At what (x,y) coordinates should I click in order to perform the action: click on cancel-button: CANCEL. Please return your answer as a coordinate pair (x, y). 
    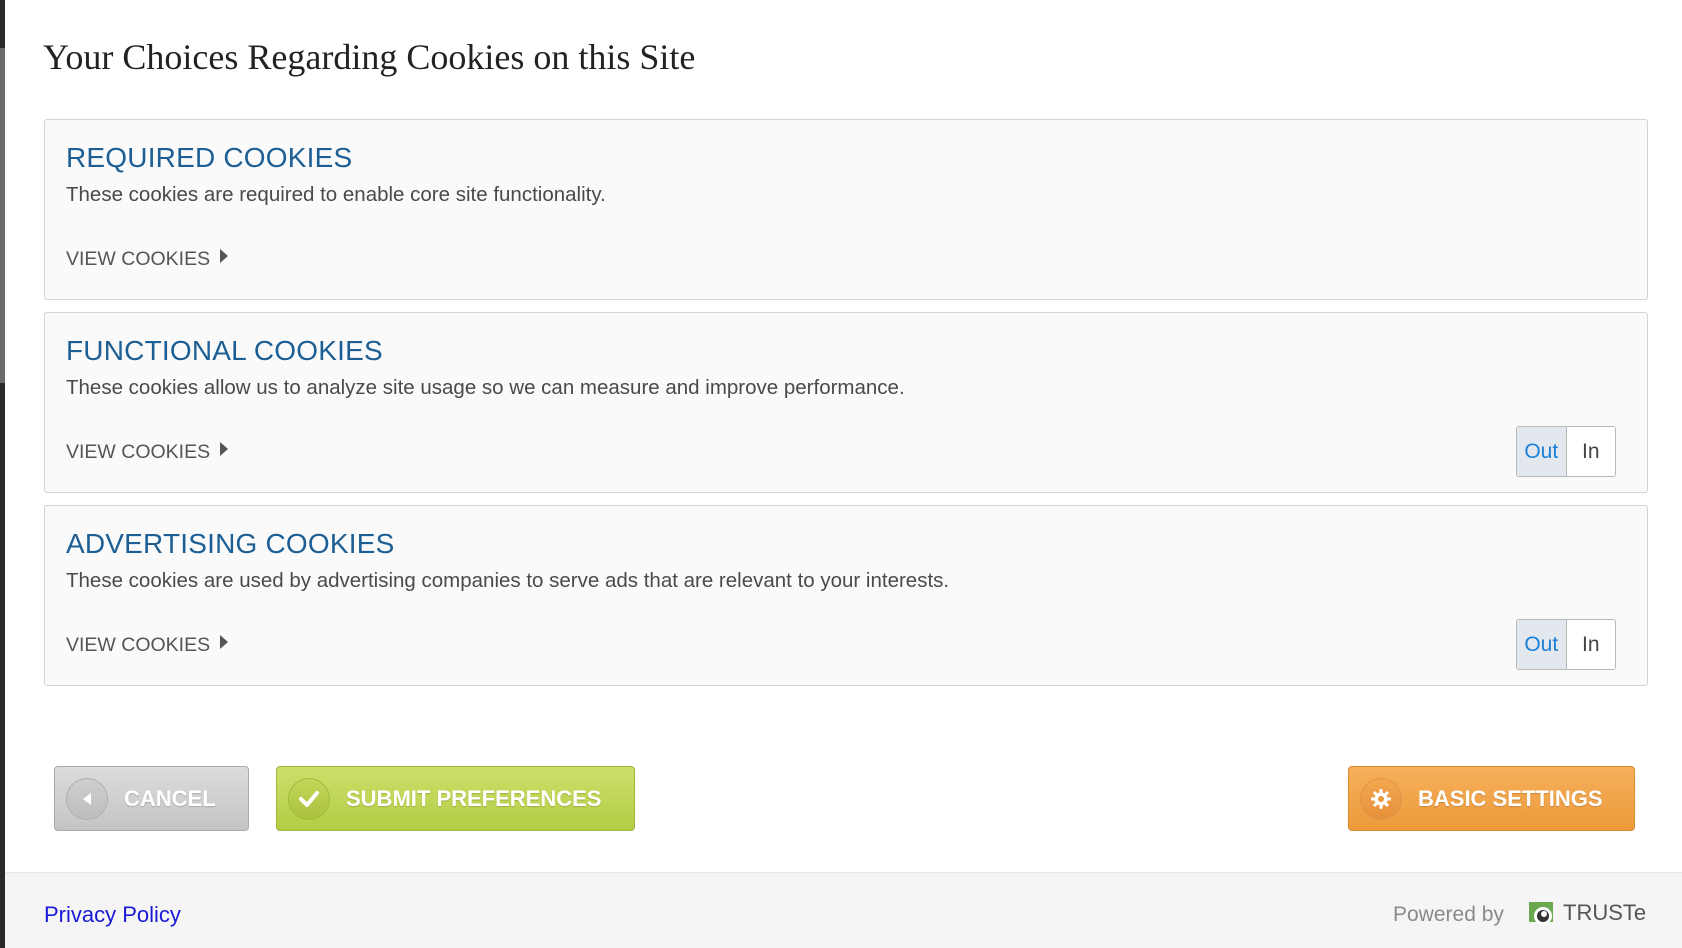
    Looking at the image, I should click on (151, 798).